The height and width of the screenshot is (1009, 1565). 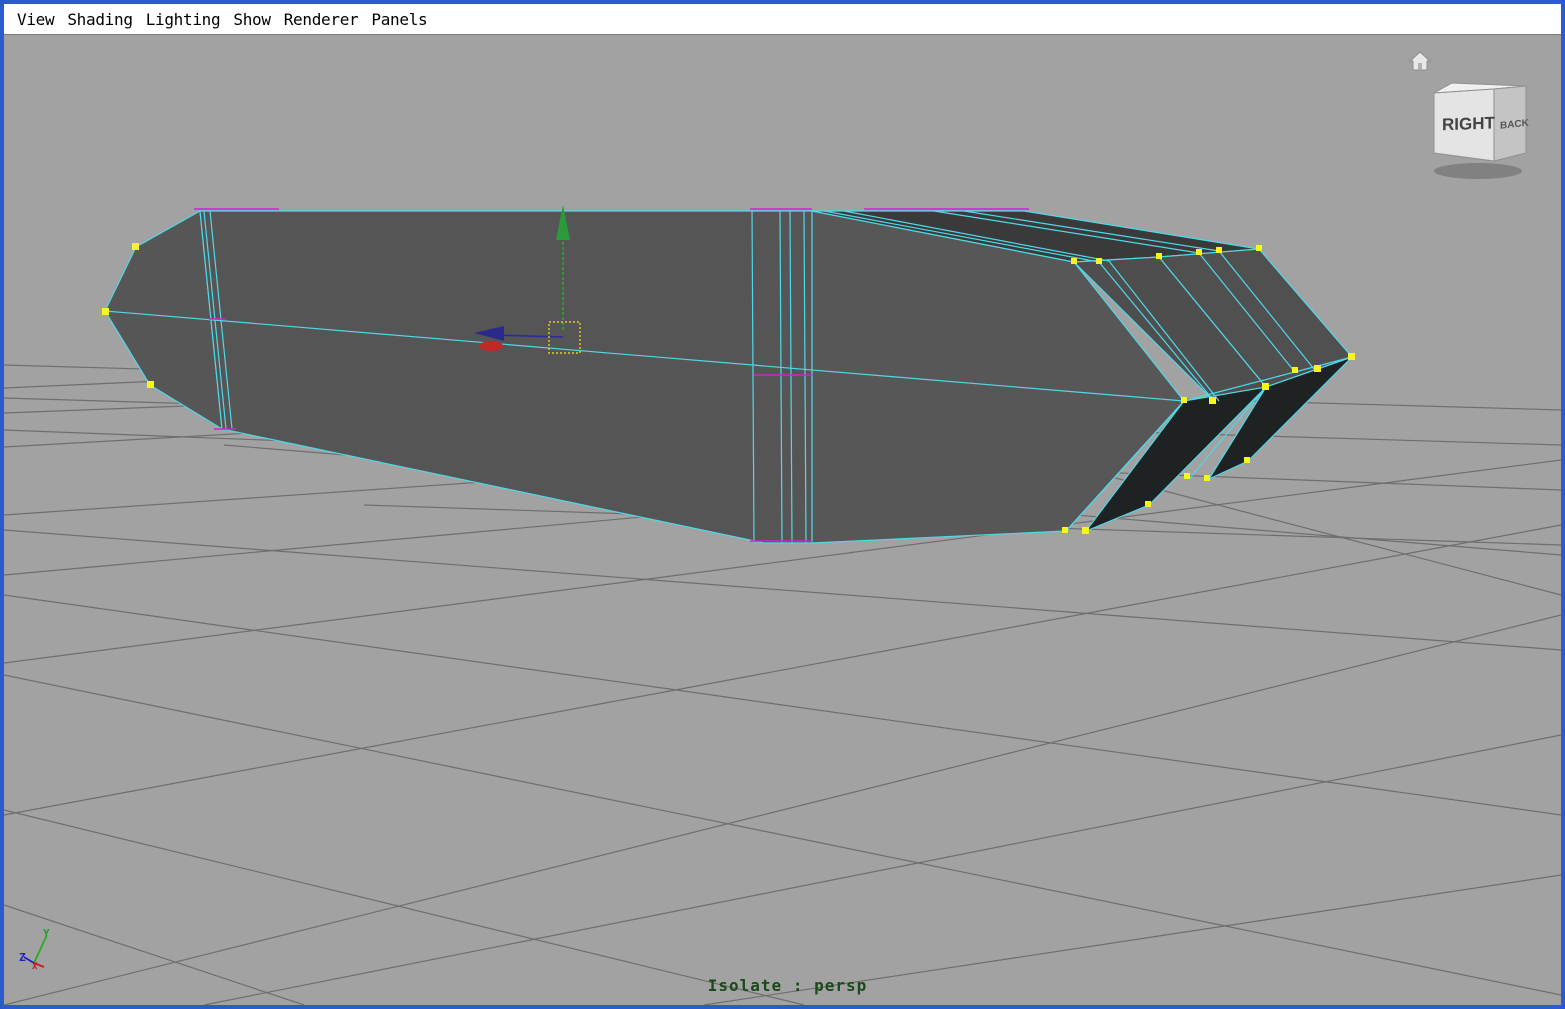 I want to click on viewcube-right-label: RIGHT, so click(x=1468, y=123).